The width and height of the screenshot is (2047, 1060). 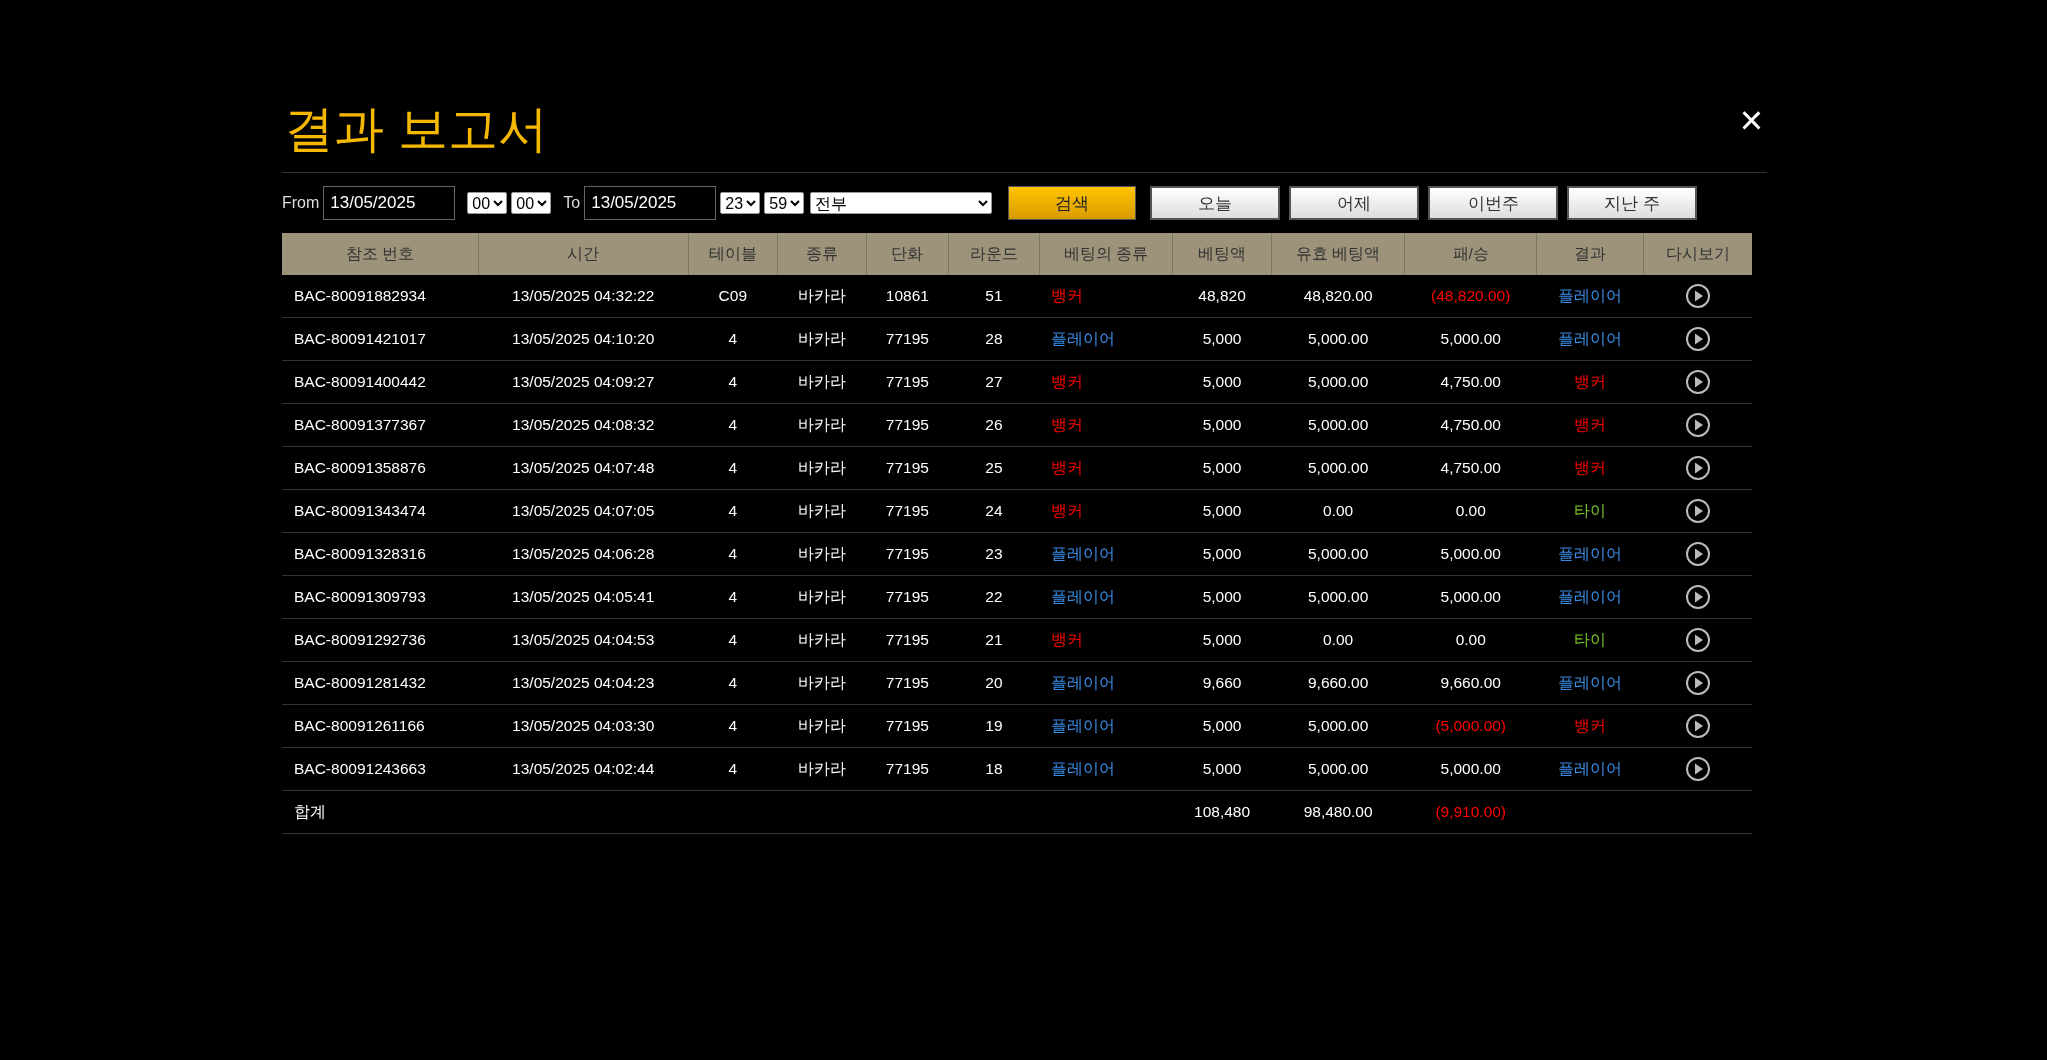 I want to click on column-header: 패/승, so click(x=1470, y=254).